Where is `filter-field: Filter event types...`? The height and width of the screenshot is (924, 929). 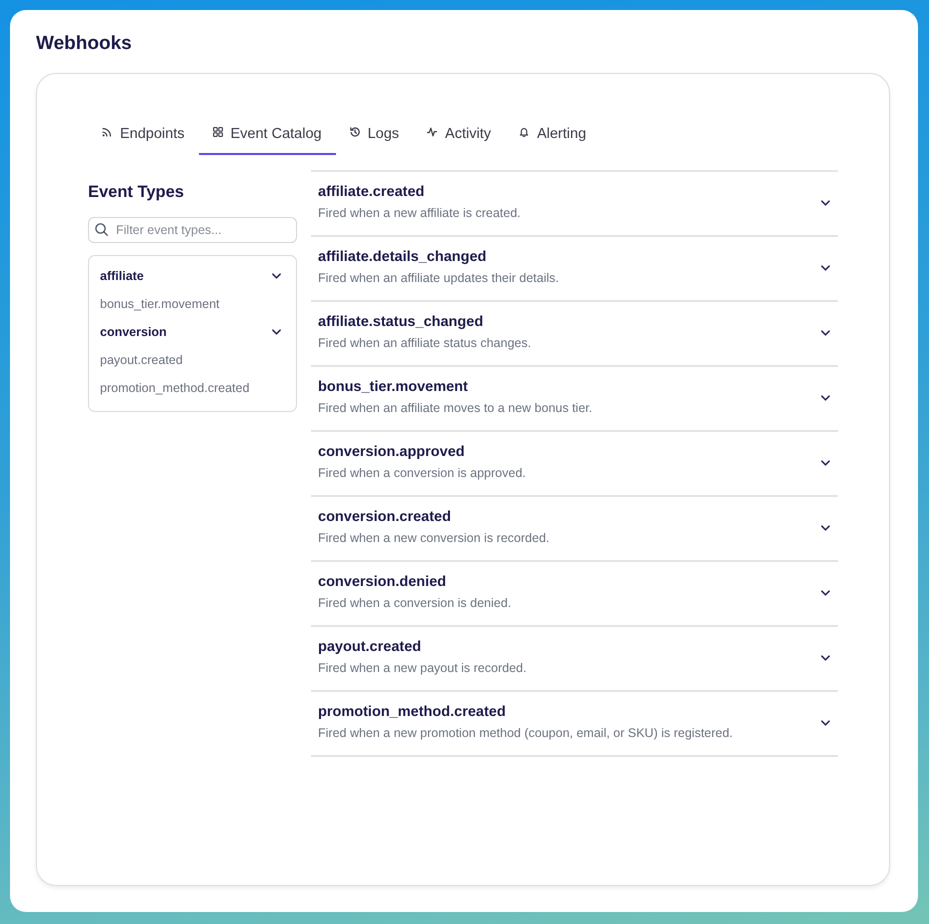
filter-field: Filter event types... is located at coordinates (192, 230).